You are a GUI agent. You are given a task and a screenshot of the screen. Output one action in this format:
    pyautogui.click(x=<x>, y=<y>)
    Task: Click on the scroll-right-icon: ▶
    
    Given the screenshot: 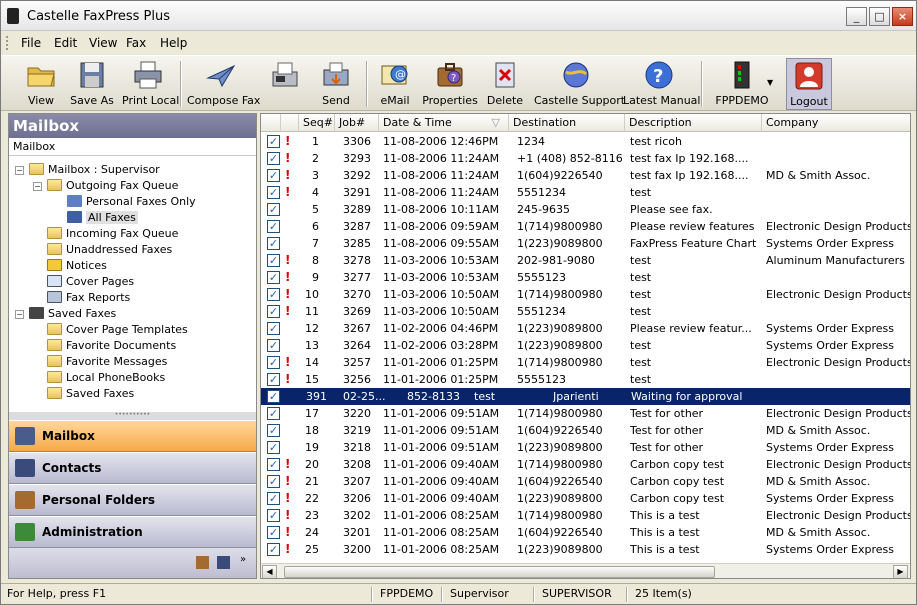 What is the action you would take?
    pyautogui.click(x=900, y=571)
    